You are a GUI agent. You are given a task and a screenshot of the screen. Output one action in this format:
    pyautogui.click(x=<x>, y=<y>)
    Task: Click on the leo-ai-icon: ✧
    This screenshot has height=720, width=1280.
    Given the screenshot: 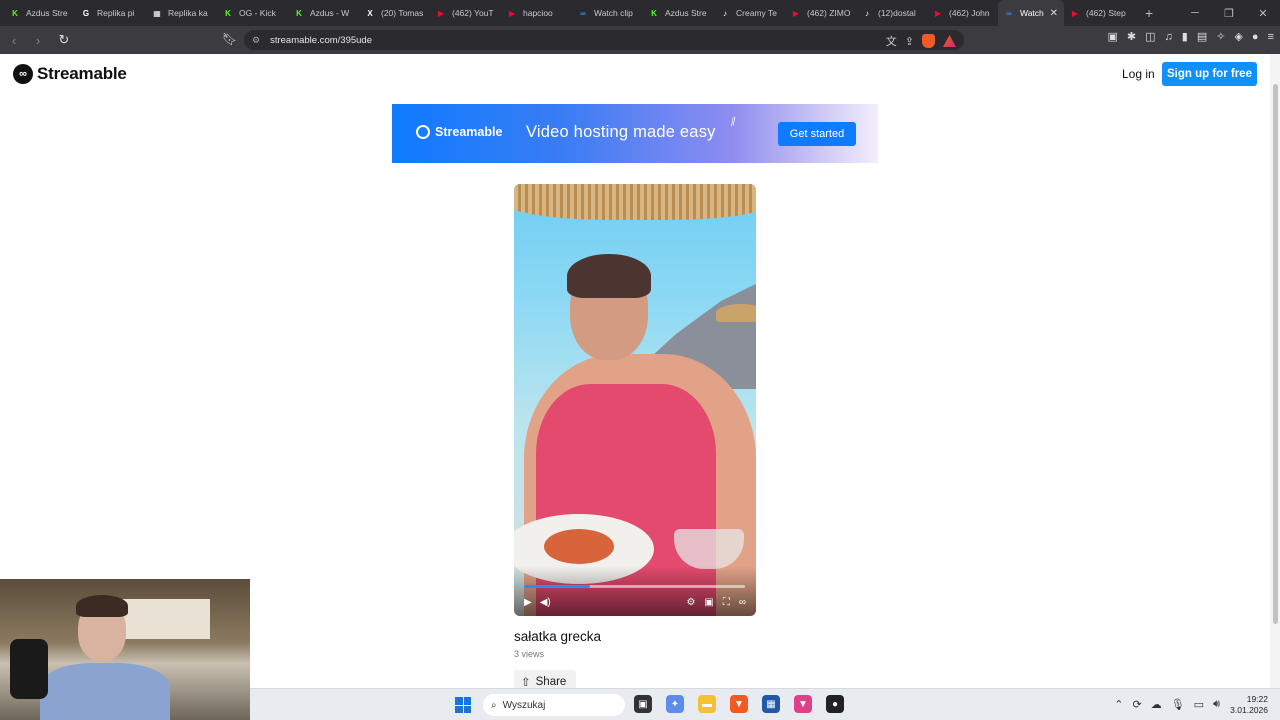 What is the action you would take?
    pyautogui.click(x=1220, y=36)
    